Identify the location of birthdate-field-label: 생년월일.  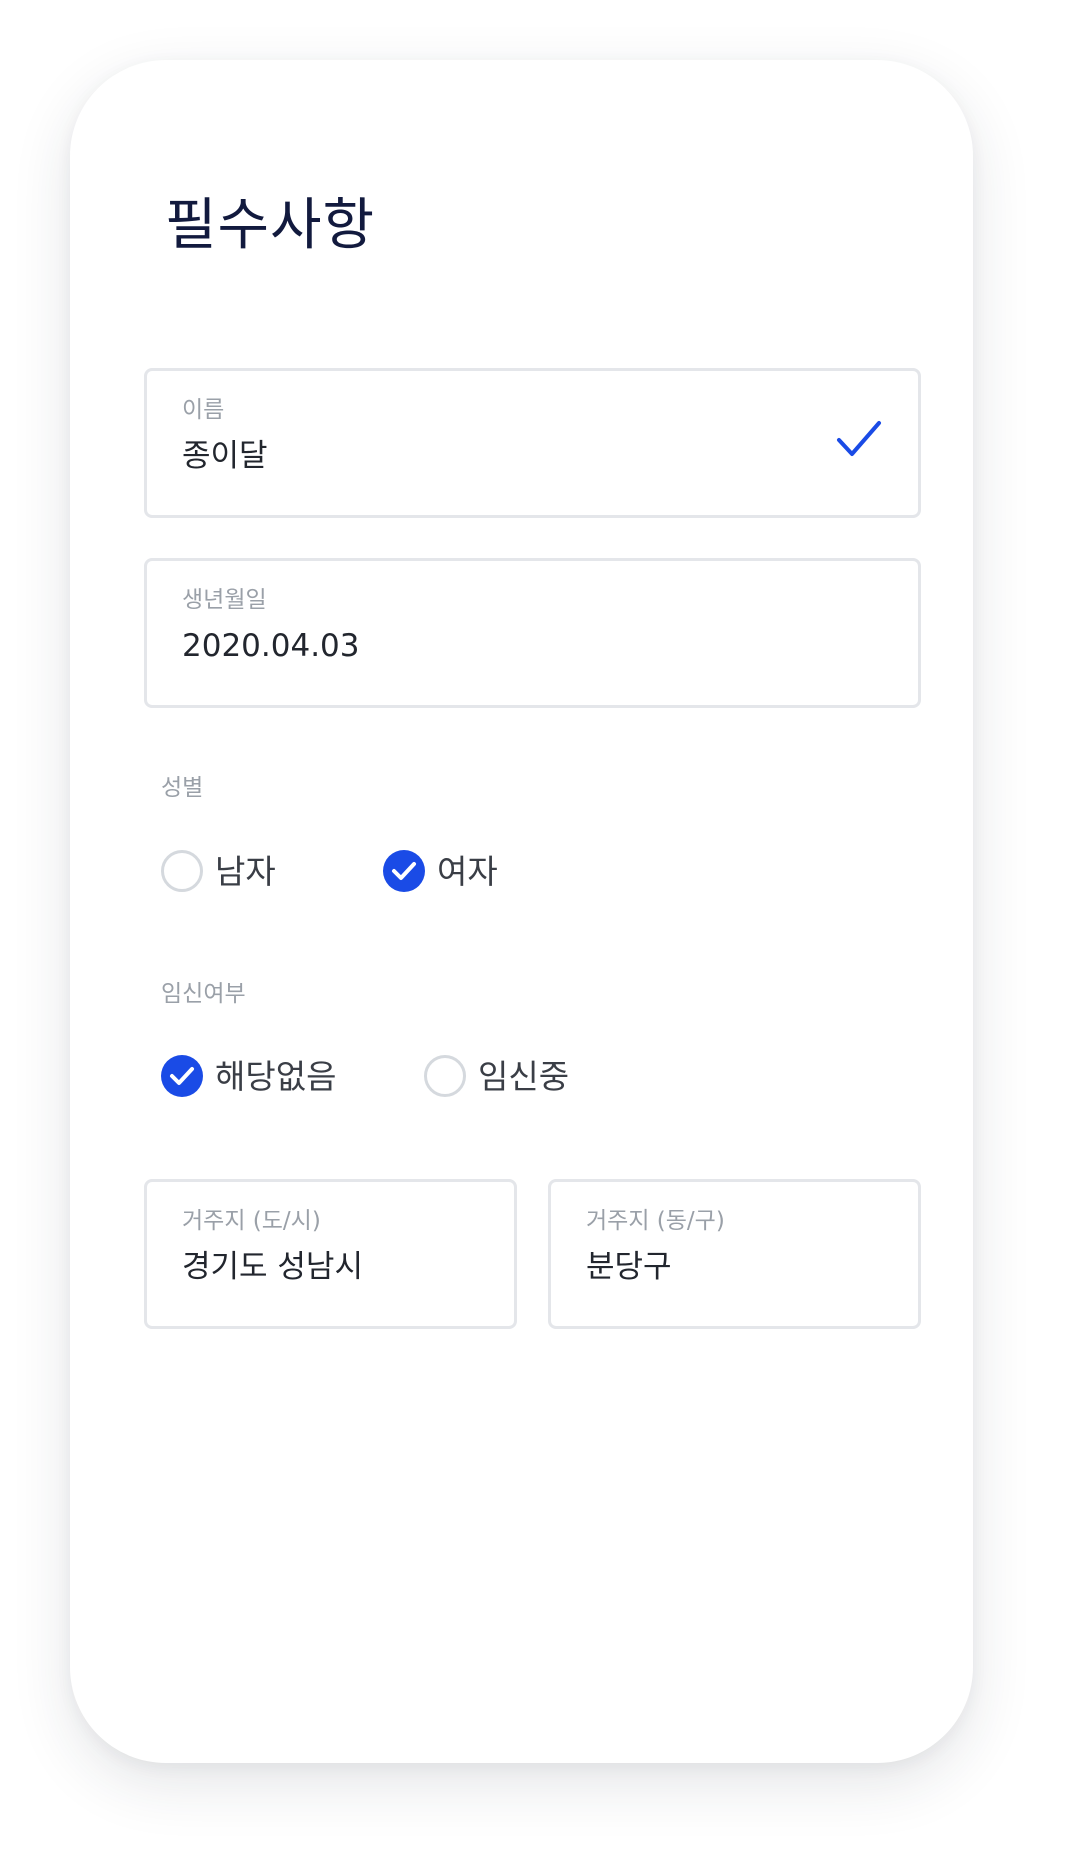
(224, 600).